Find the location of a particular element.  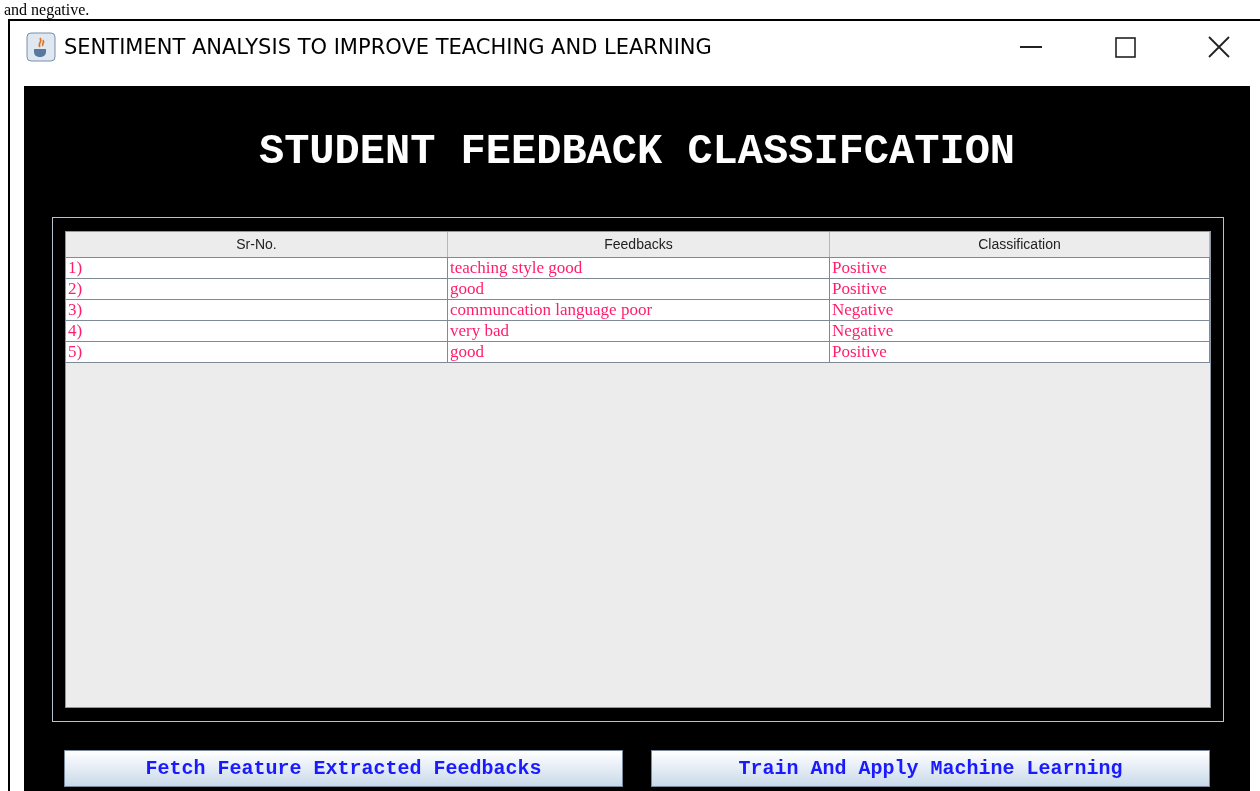

table-cell: communcation language poor is located at coordinates (639, 310).